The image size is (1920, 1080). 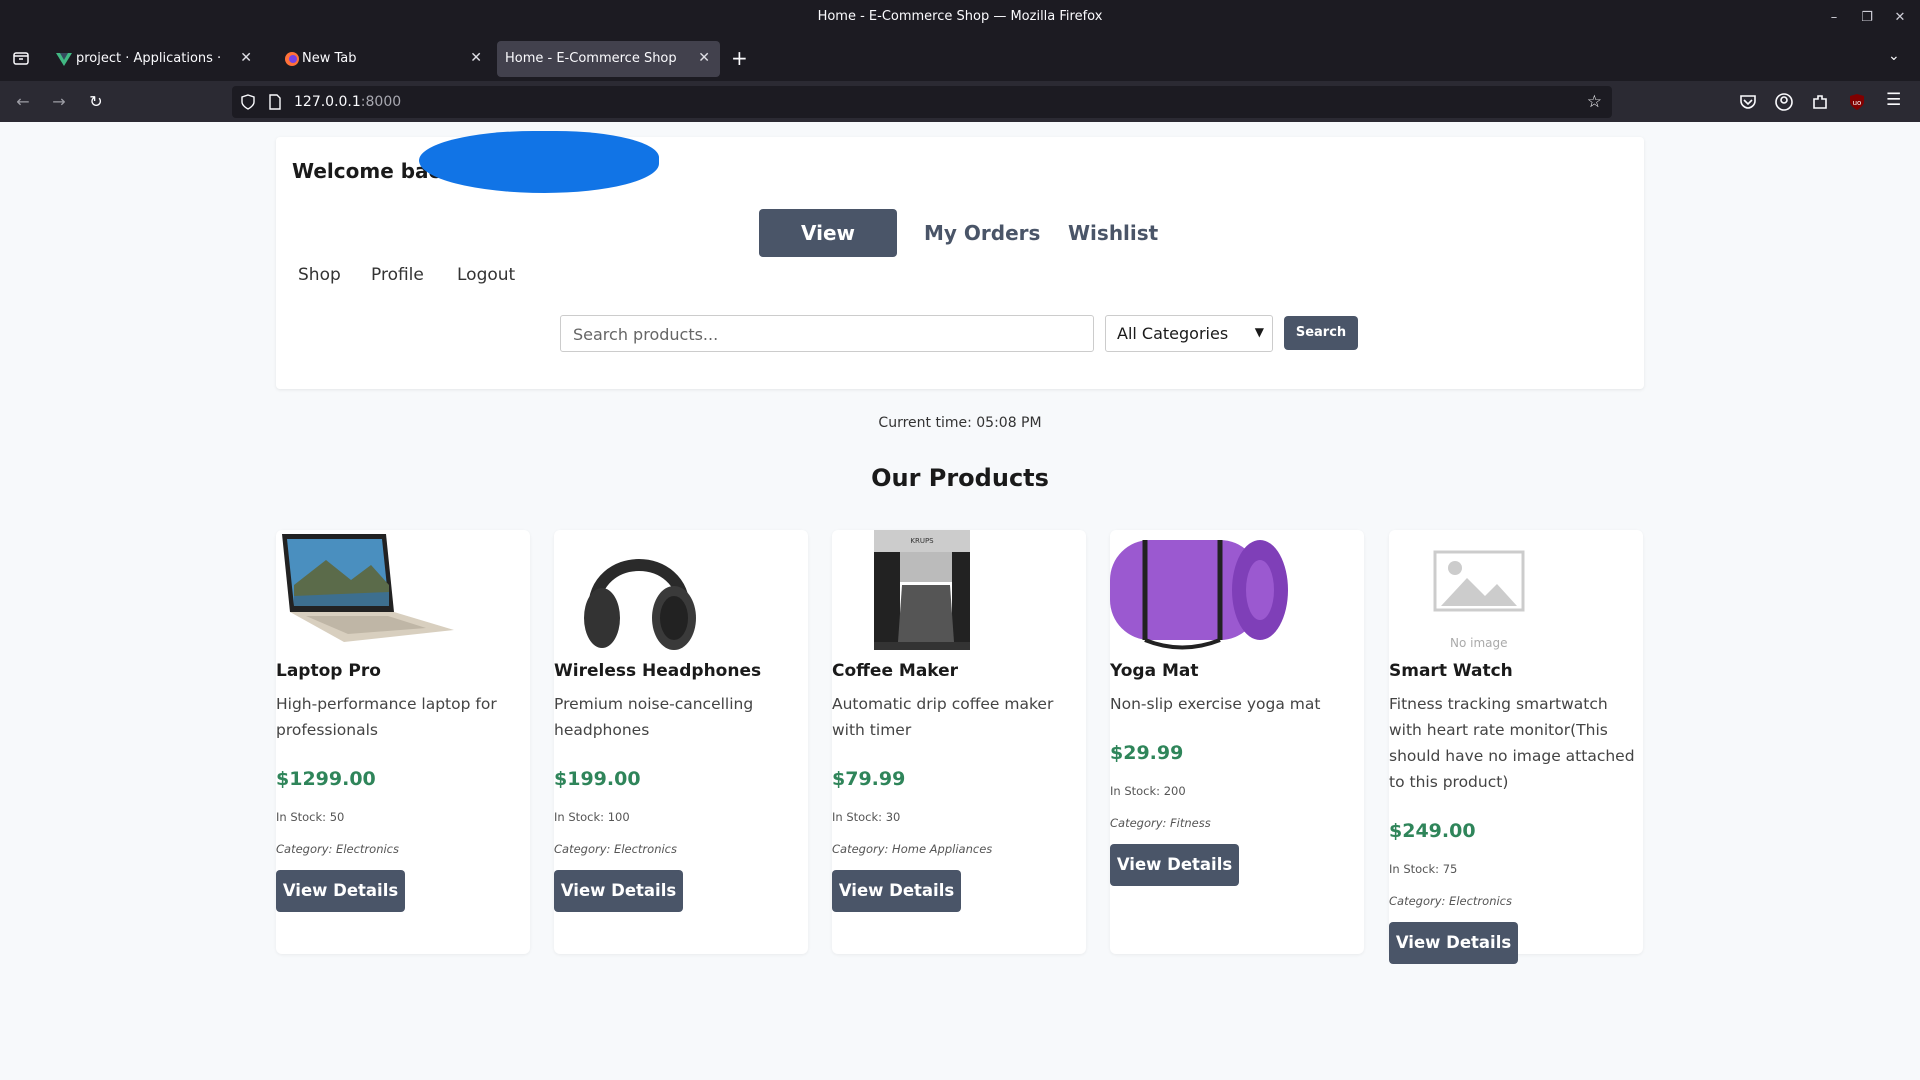 What do you see at coordinates (982, 233) in the screenshot?
I see `my-orders-link: My Orders` at bounding box center [982, 233].